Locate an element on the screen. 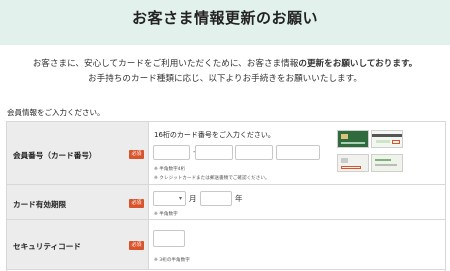  expiry-header: カード有効期限 必須 is located at coordinates (78, 202).